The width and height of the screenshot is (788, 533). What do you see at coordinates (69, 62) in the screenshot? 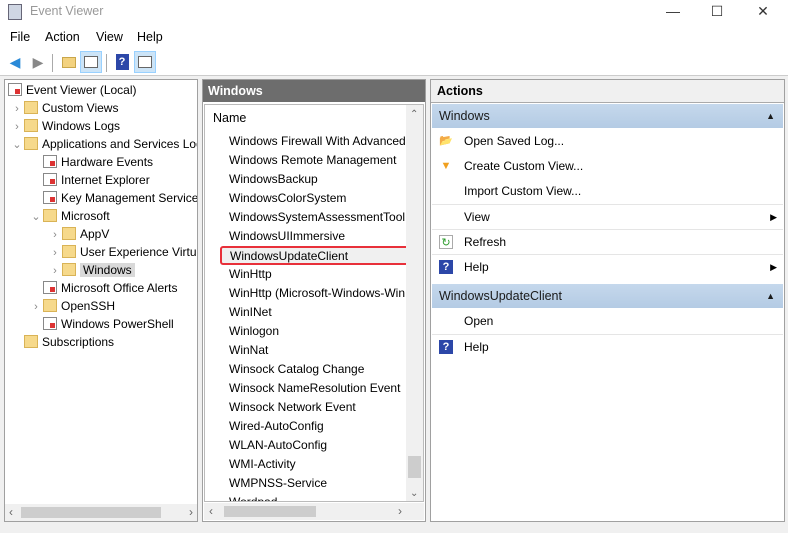
I see `up-folder-icon` at bounding box center [69, 62].